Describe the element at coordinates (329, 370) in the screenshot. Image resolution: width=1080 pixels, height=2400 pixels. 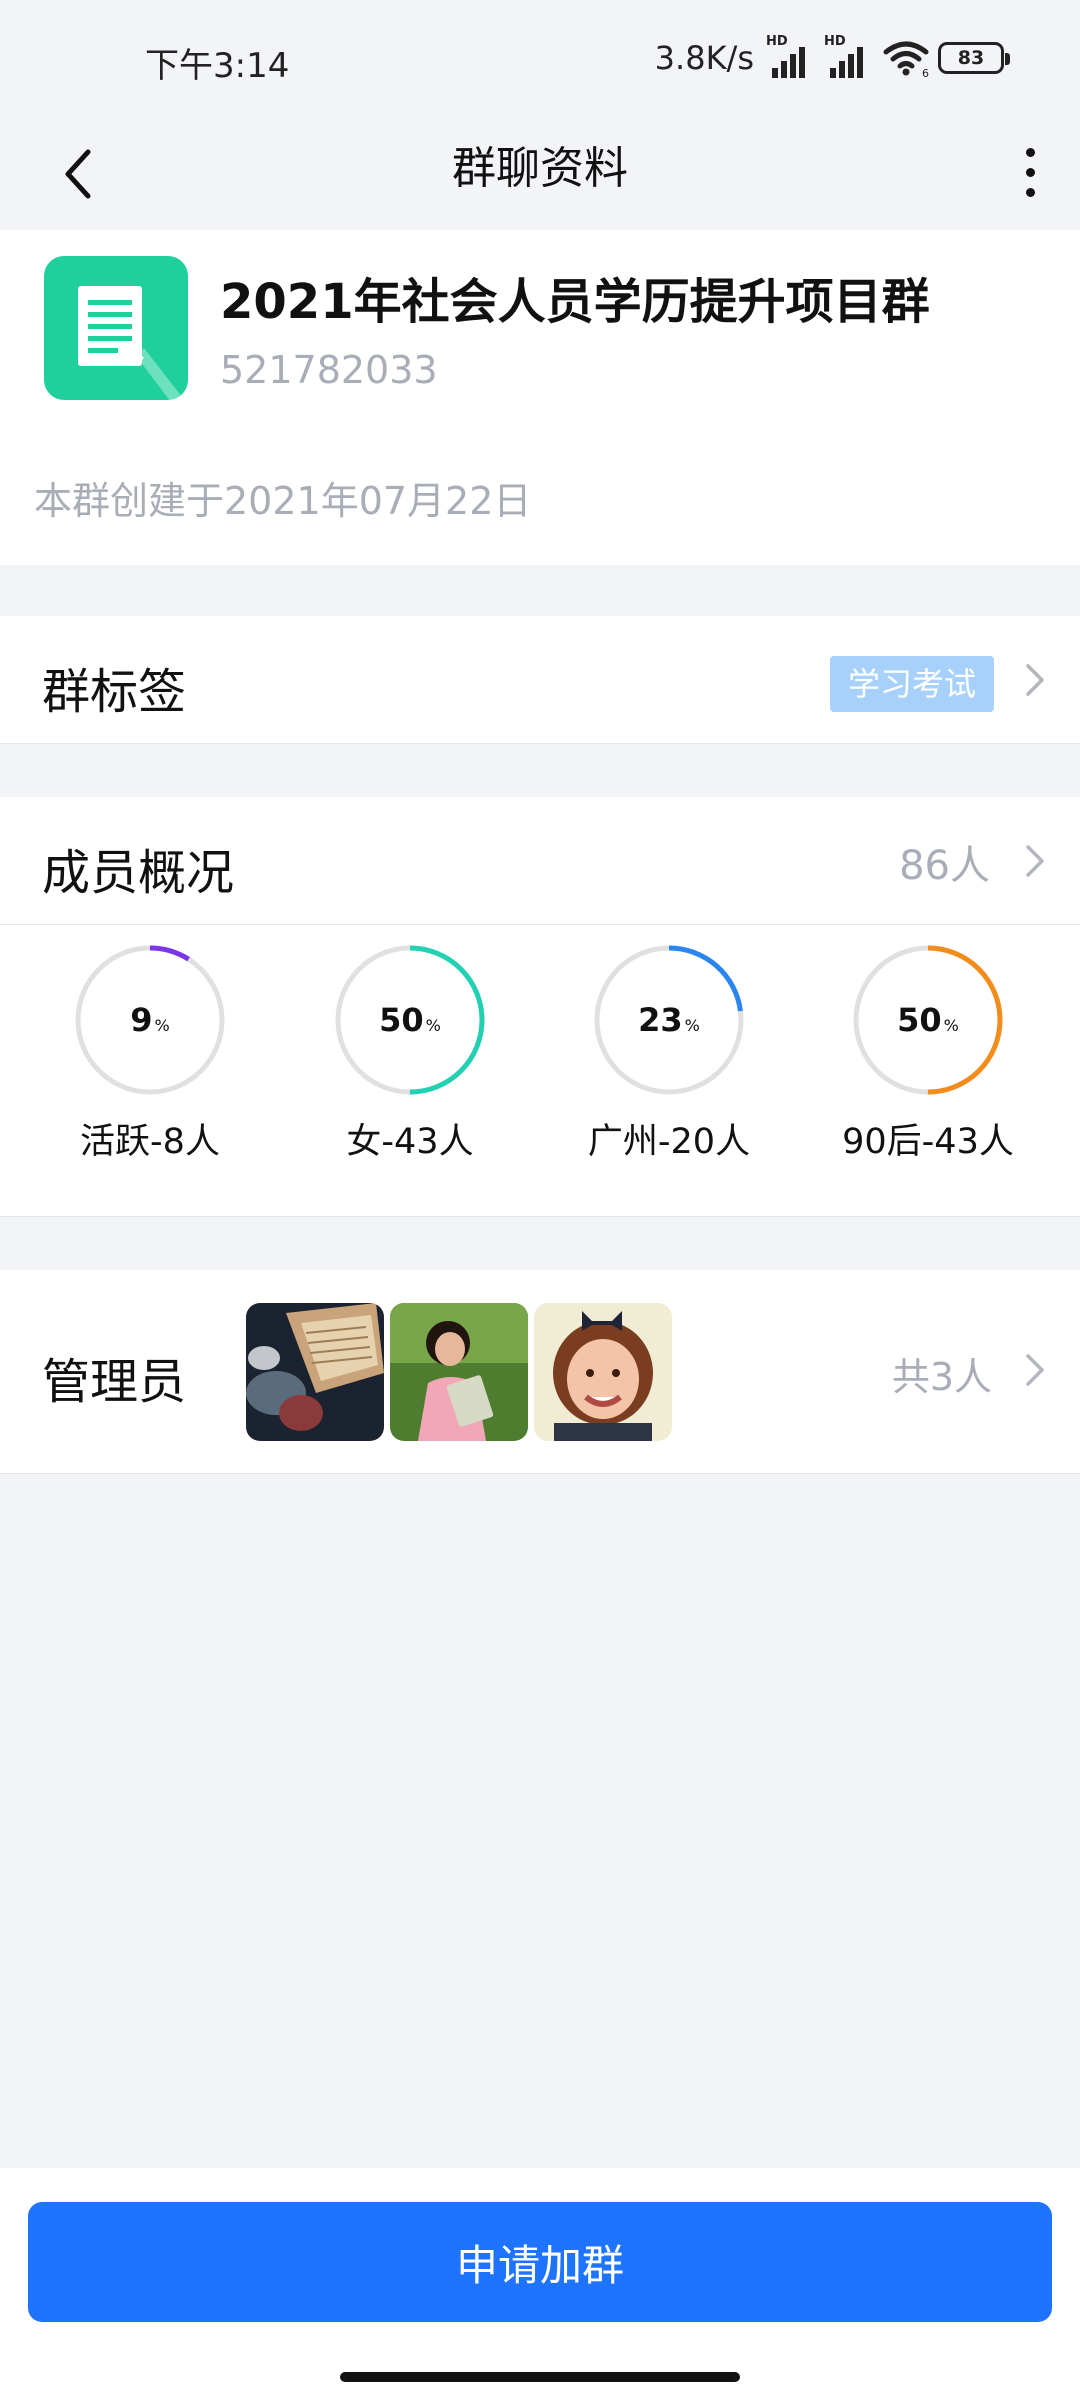
I see `group-id: 521782033` at that location.